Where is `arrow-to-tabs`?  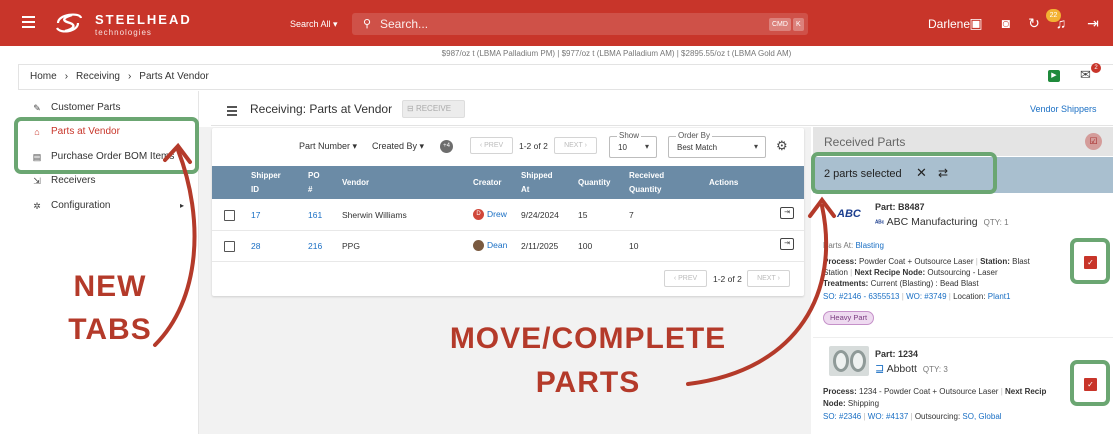
arrow-to-tabs is located at coordinates (175, 244).